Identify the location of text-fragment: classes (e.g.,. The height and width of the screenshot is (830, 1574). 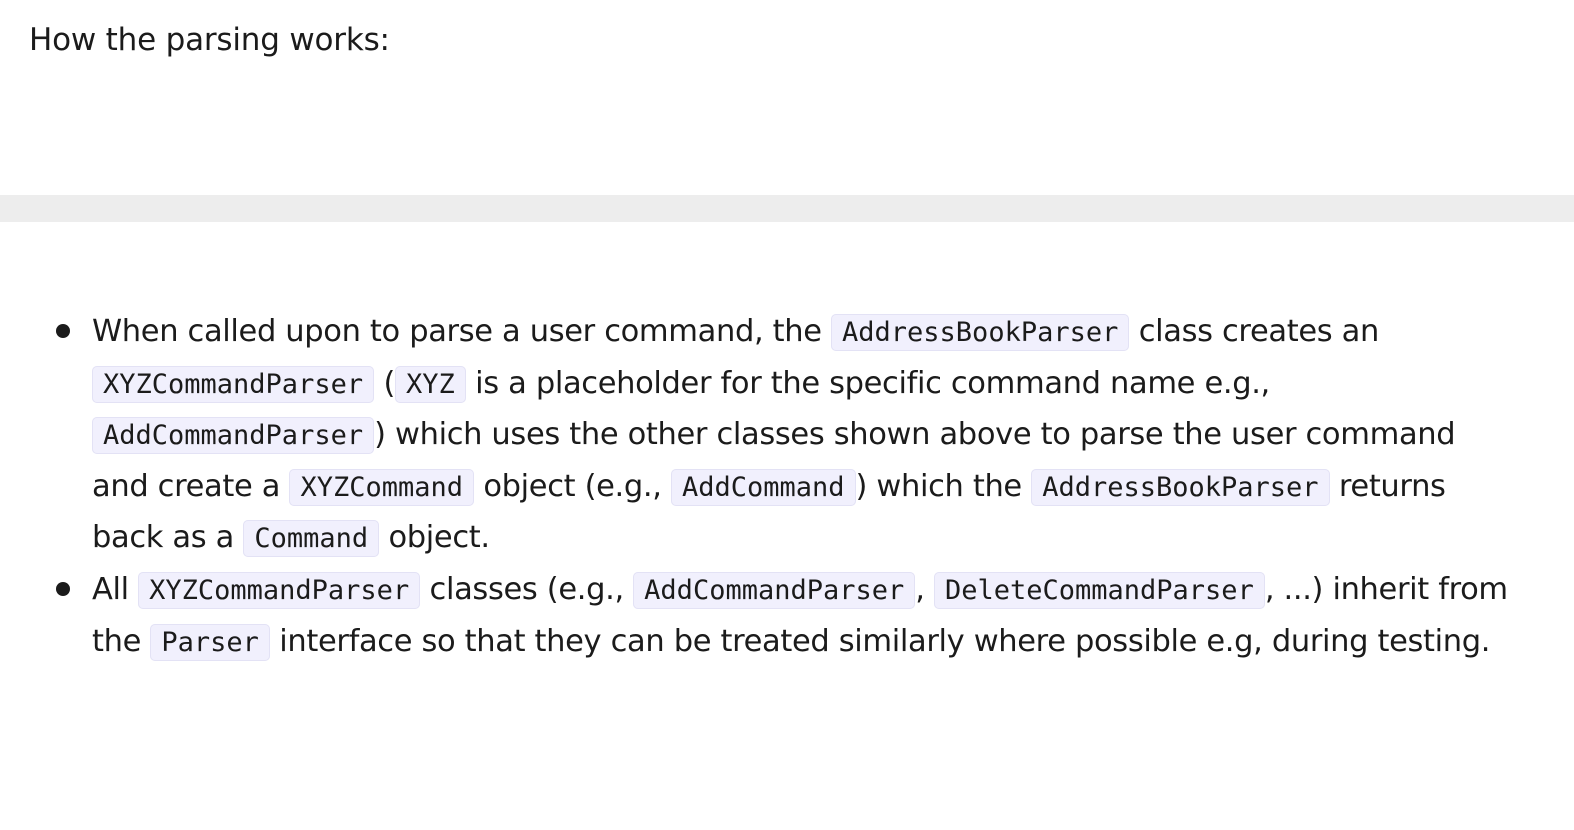
(527, 589).